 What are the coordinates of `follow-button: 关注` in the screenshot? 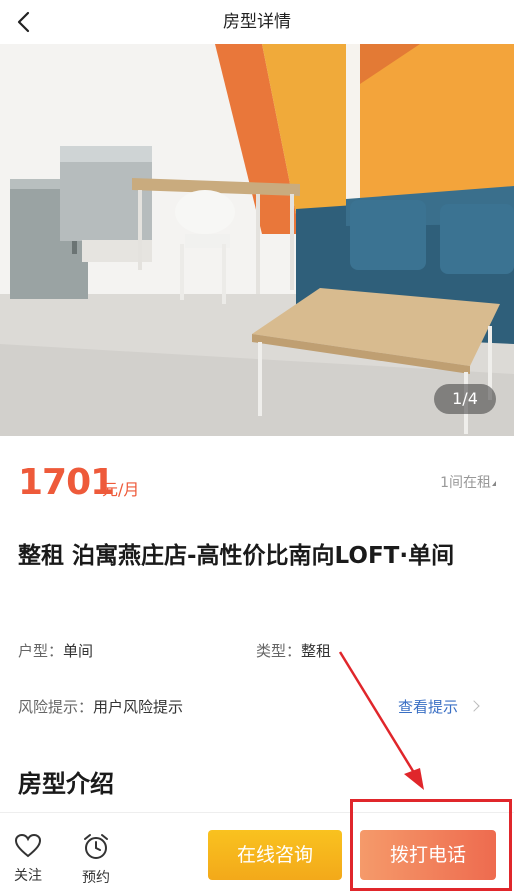 It's located at (28, 861).